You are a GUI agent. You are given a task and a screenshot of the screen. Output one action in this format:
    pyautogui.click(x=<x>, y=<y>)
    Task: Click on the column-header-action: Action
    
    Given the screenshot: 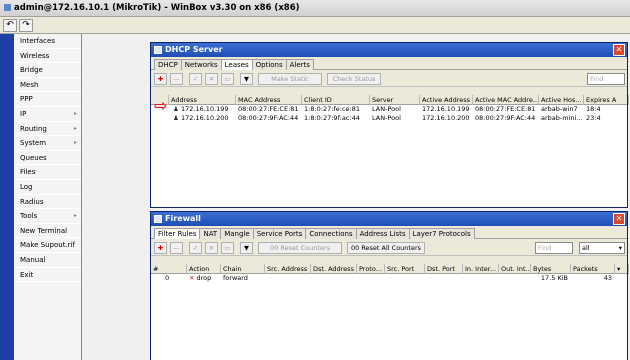 What is the action you would take?
    pyautogui.click(x=204, y=269)
    